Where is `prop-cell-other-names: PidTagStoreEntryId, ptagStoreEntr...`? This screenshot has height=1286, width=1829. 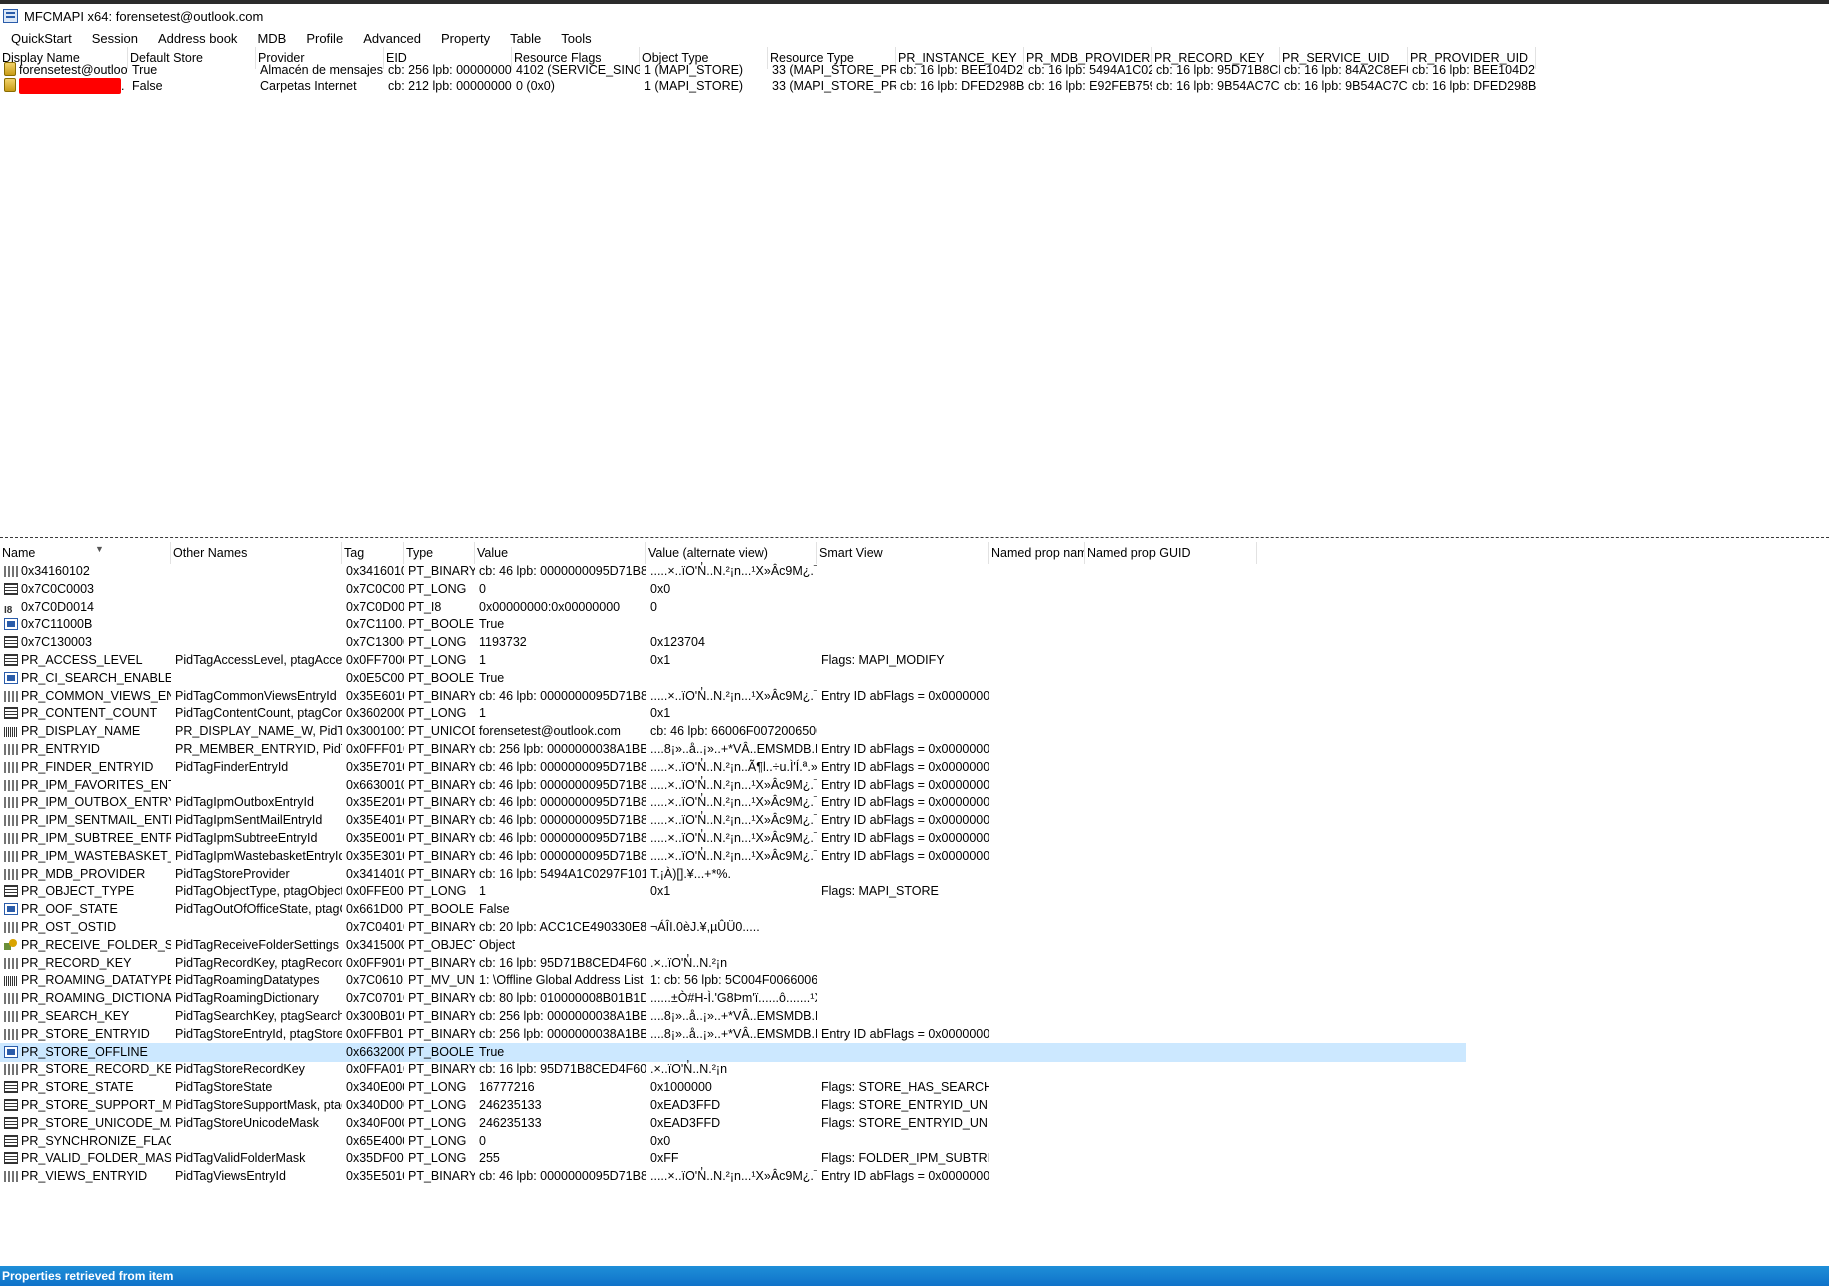
prop-cell-other-names: PidTagStoreEntryId, ptagStoreEntr... is located at coordinates (256, 1034).